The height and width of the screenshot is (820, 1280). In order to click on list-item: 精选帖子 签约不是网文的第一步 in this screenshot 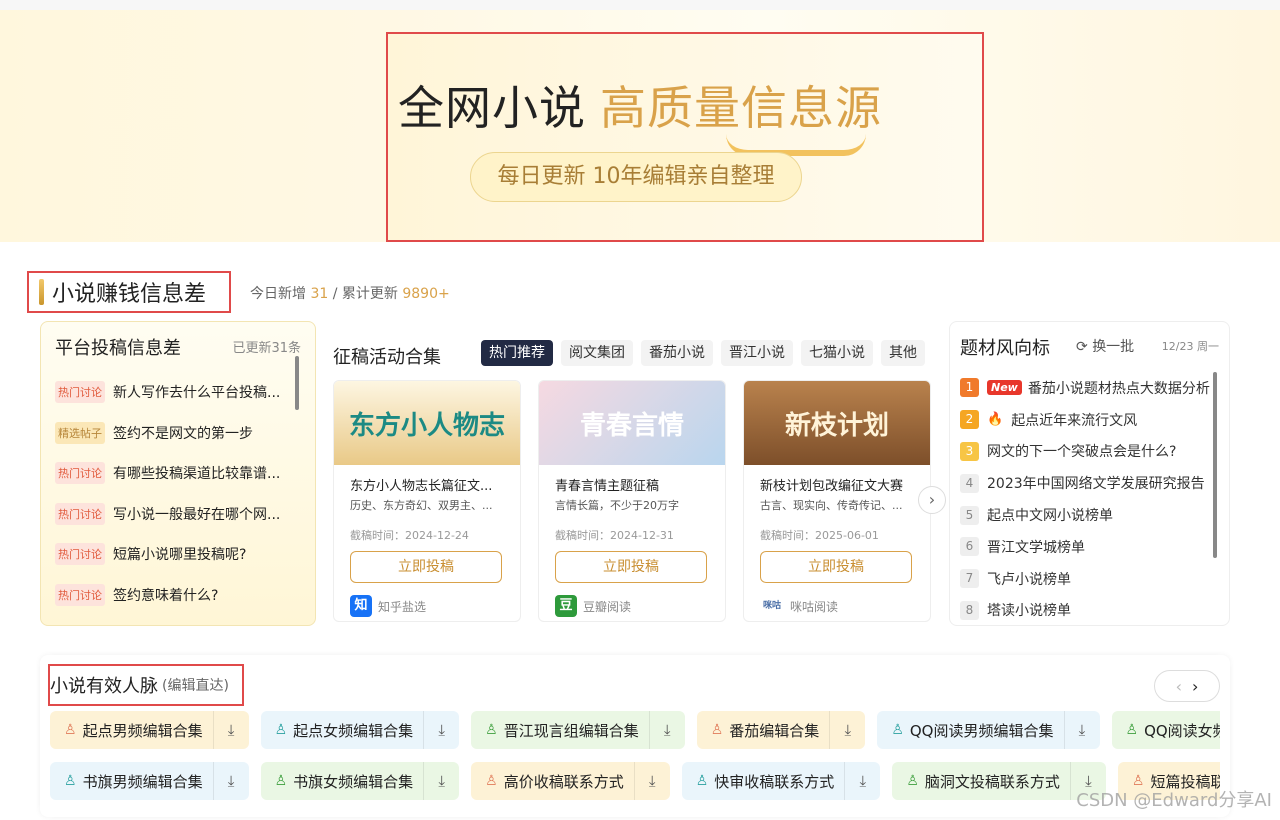, I will do `click(179, 433)`.